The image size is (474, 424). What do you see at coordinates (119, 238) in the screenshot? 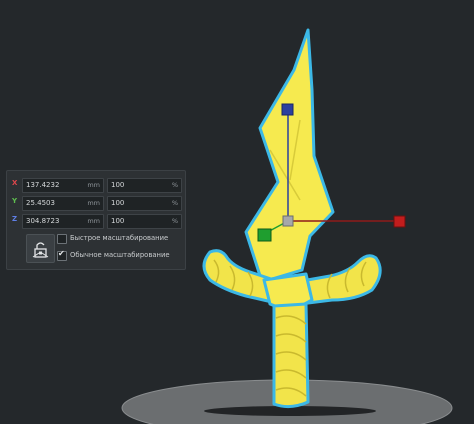
I see `snap-scaling-label: Быстрое масштабирование` at bounding box center [119, 238].